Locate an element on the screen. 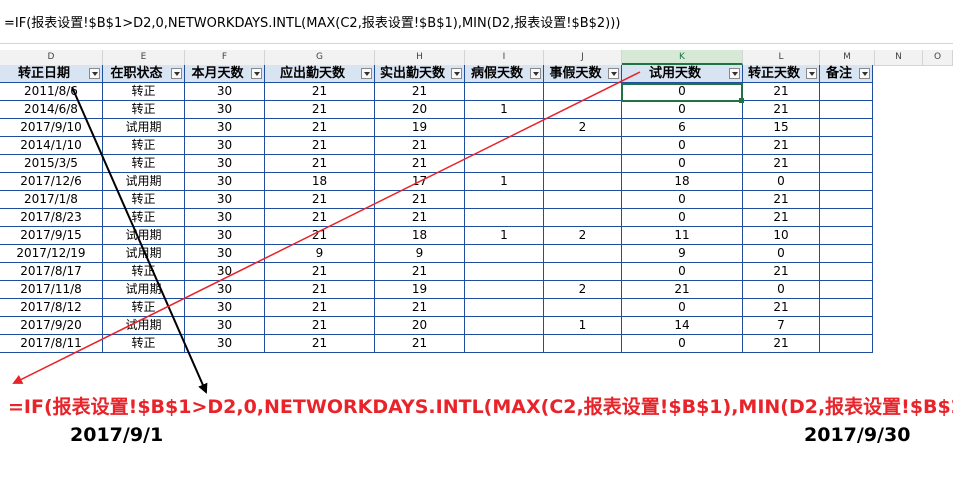 Image resolution: width=953 pixels, height=495 pixels. end-date-note: 2017/9/30 is located at coordinates (857, 435).